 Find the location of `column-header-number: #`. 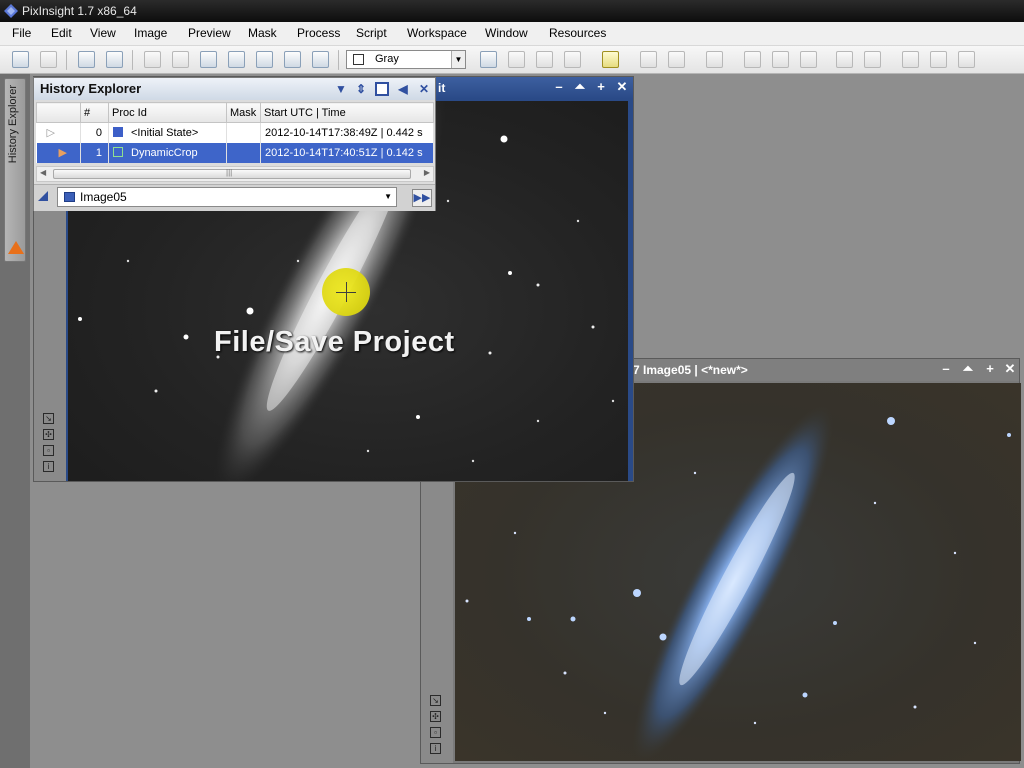

column-header-number: # is located at coordinates (94, 112).